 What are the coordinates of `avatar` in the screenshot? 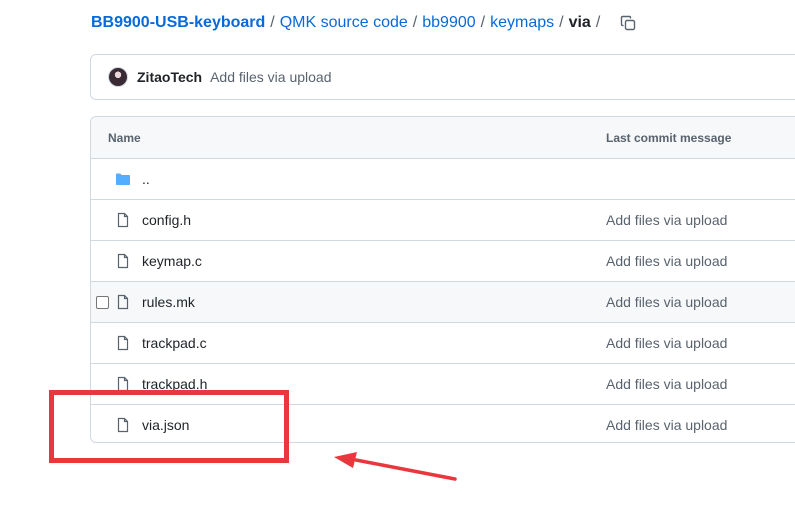 It's located at (118, 77).